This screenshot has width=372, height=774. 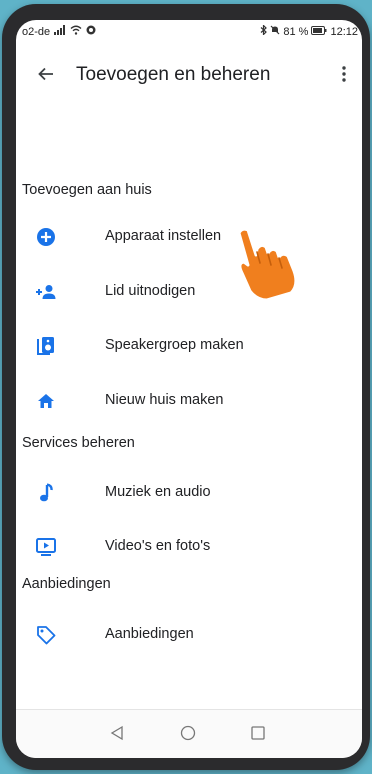 I want to click on tag-icon, so click(x=46, y=635).